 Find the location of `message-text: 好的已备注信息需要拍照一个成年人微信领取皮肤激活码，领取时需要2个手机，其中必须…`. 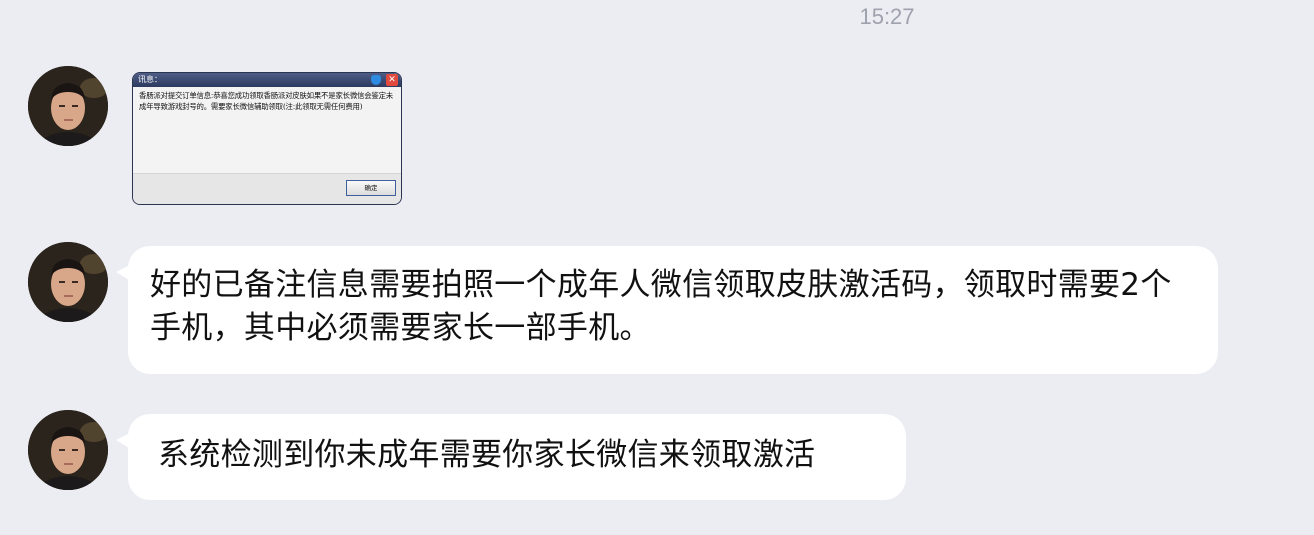

message-text: 好的已备注信息需要拍照一个成年人微信领取皮肤激活码，领取时需要2个手机，其中必须… is located at coordinates (661, 306).